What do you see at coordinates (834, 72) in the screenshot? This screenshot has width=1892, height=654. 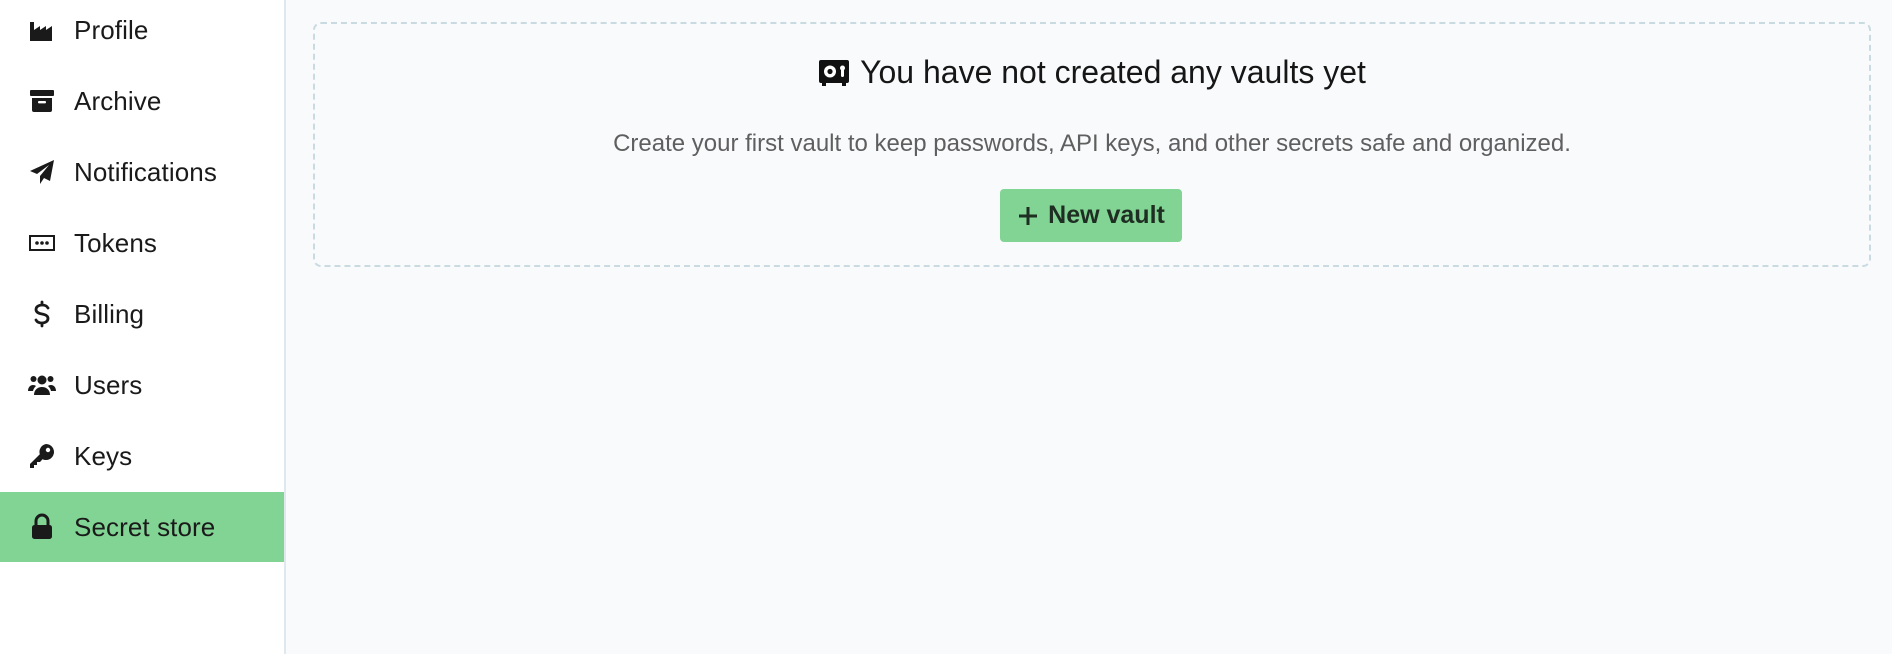 I see `vault-icon` at bounding box center [834, 72].